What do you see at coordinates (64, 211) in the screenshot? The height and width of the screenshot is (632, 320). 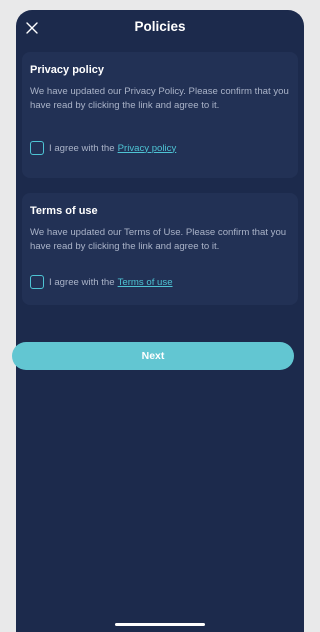 I see `terms-of-use-title: Terms of use` at bounding box center [64, 211].